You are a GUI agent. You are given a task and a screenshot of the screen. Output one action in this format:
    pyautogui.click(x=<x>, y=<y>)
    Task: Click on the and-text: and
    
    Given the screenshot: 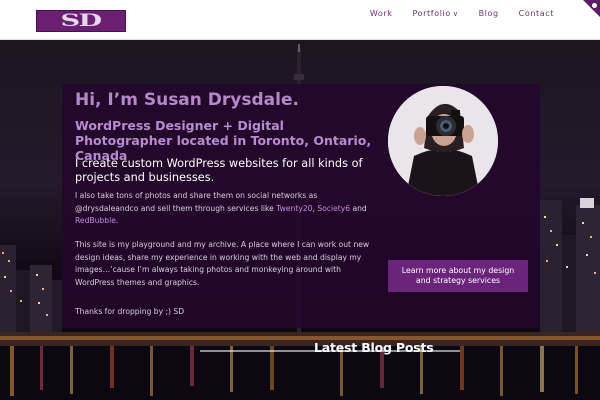 What is the action you would take?
    pyautogui.click(x=358, y=208)
    